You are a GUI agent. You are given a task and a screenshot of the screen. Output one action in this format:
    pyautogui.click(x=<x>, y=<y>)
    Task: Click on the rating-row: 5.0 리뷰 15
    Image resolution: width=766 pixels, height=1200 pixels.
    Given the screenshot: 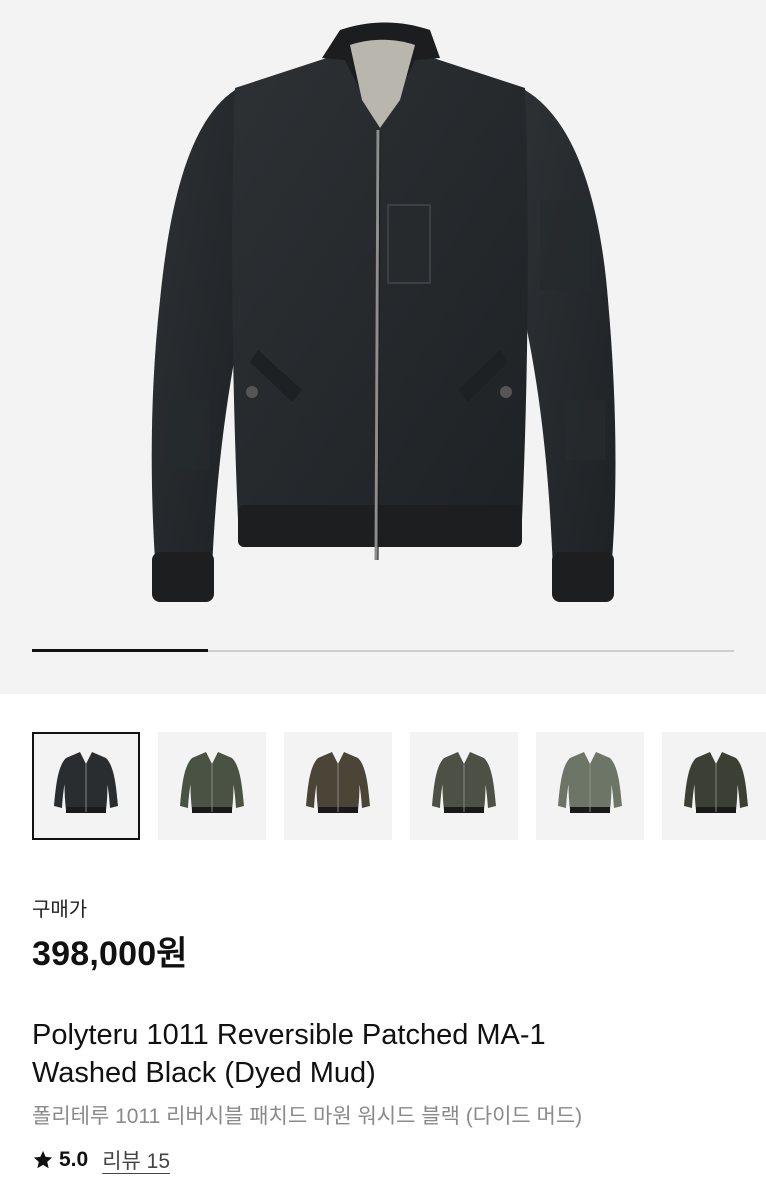 What is the action you would take?
    pyautogui.click(x=101, y=1160)
    